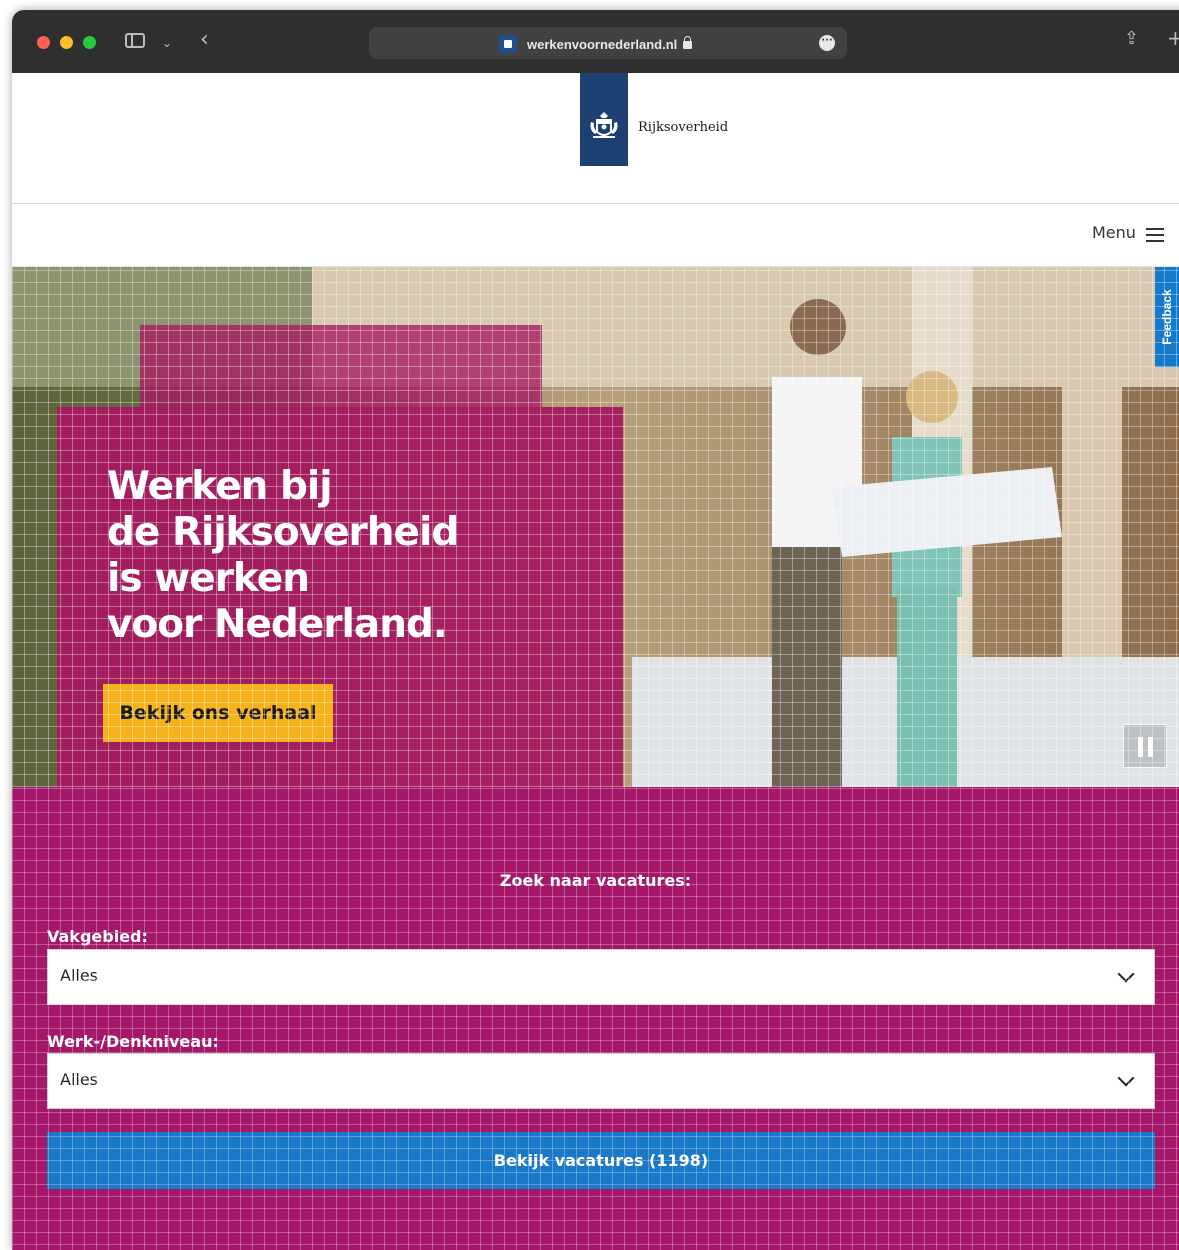 This screenshot has width=1179, height=1250. What do you see at coordinates (97, 936) in the screenshot?
I see `vakgebied-label: Vakgebied:` at bounding box center [97, 936].